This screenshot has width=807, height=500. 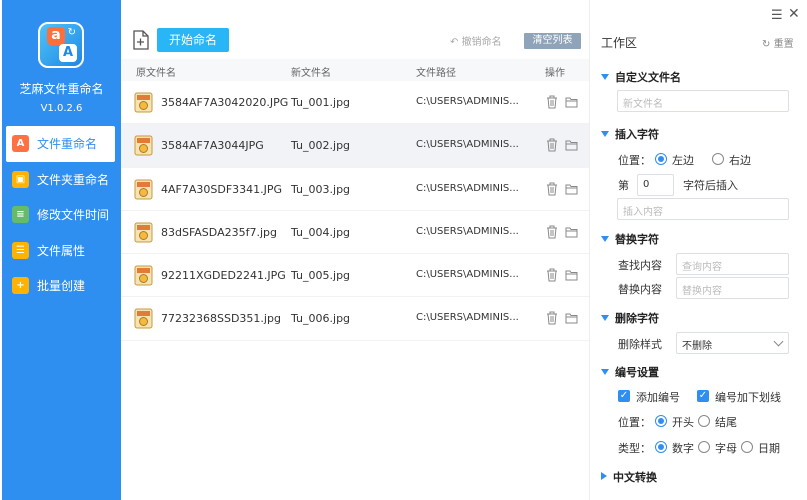 I want to click on clear-list-button: 清空列表, so click(x=552, y=41).